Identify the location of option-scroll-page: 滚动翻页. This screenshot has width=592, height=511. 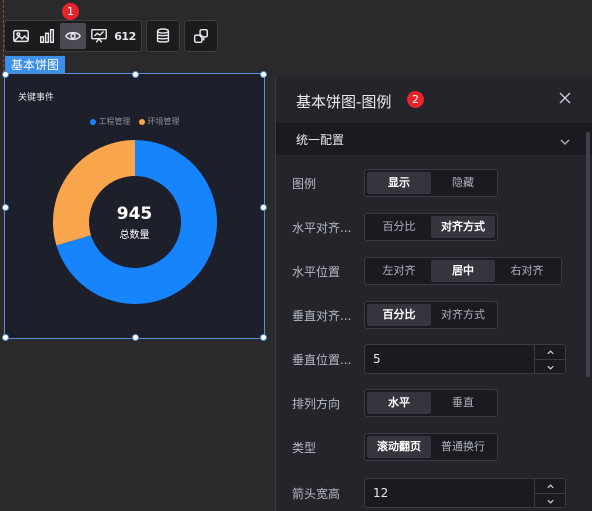
(399, 447).